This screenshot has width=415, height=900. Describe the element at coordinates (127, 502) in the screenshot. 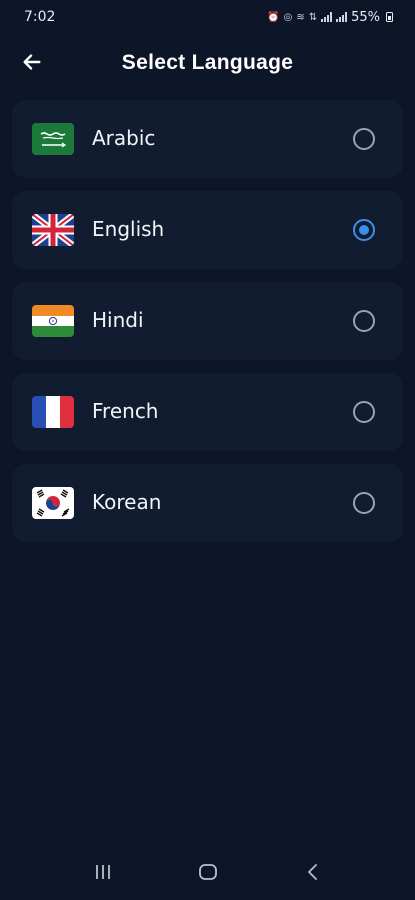

I see `language-label: Korean` at that location.